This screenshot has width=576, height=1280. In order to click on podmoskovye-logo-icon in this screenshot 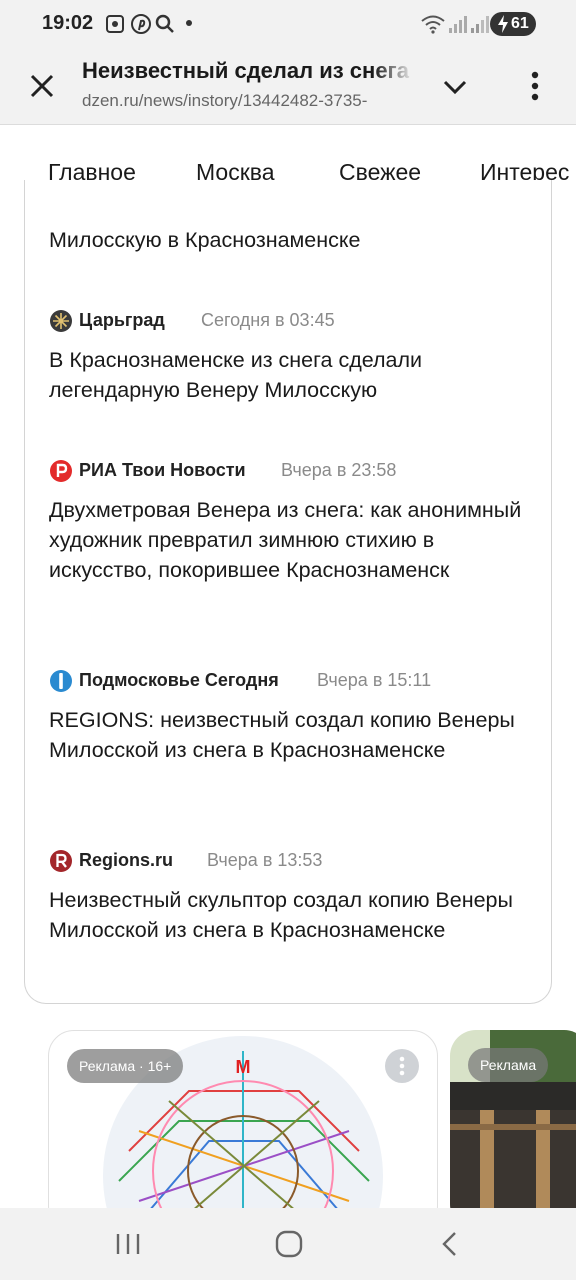, I will do `click(61, 681)`.